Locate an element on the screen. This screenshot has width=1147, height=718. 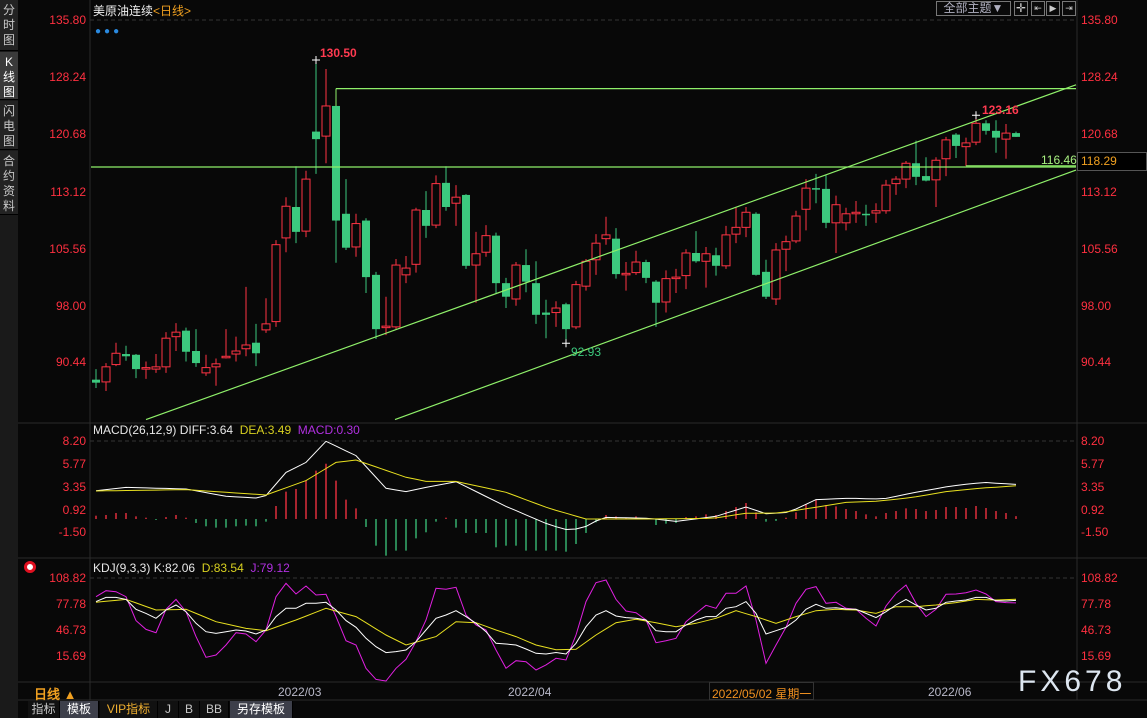
right-price-label: 120.68 is located at coordinates (1099, 134).